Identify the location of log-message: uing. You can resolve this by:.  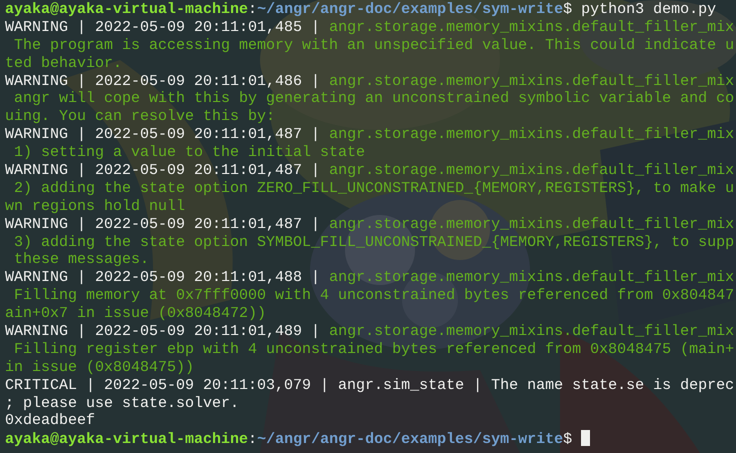
(140, 117).